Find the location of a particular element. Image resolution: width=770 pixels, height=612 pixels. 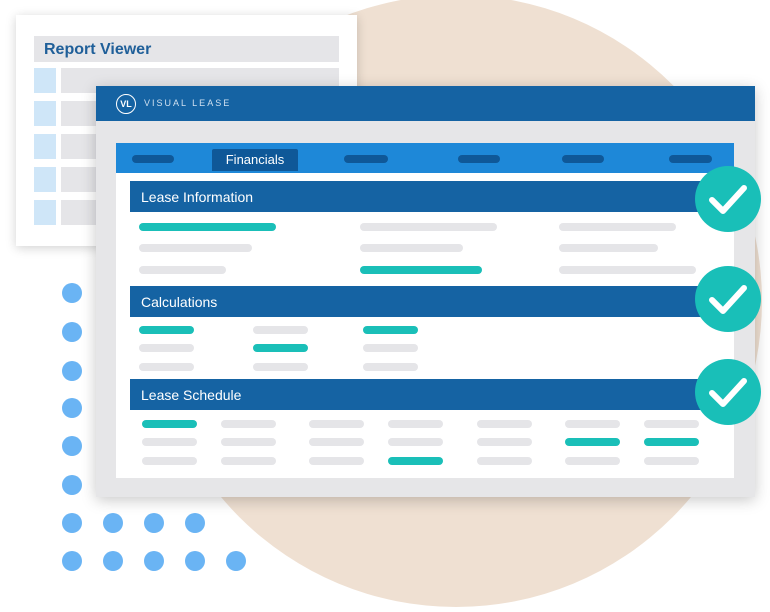

section-label: Lease Schedule is located at coordinates (191, 395).